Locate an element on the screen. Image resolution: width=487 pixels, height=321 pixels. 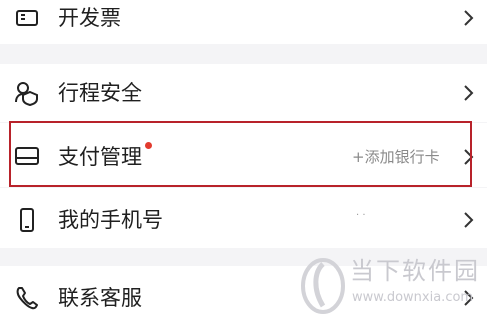
menu-item-label: 开发票 is located at coordinates (89, 18).